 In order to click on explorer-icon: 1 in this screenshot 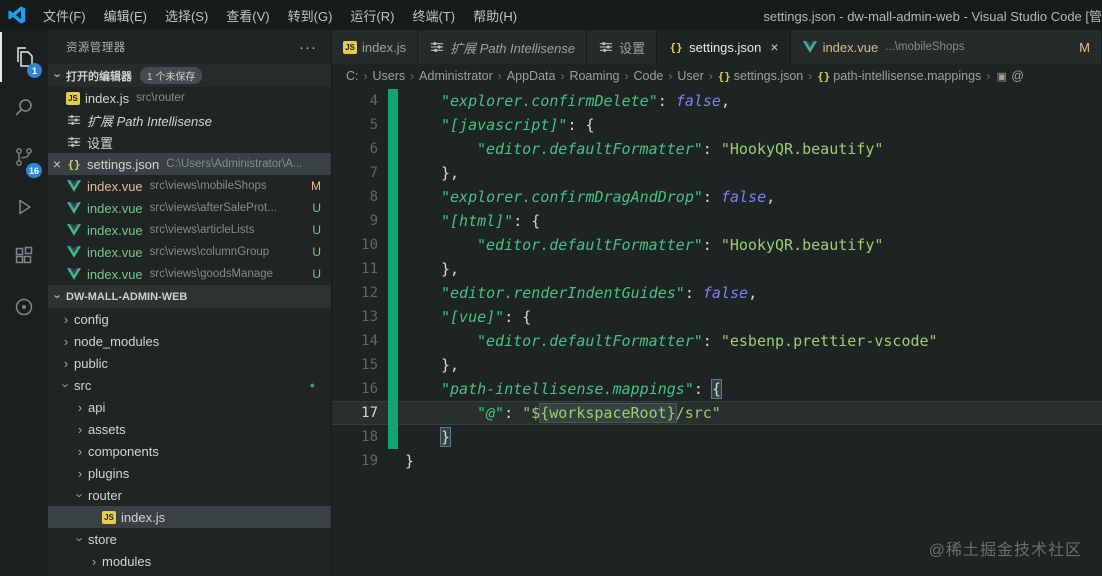, I will do `click(24, 57)`.